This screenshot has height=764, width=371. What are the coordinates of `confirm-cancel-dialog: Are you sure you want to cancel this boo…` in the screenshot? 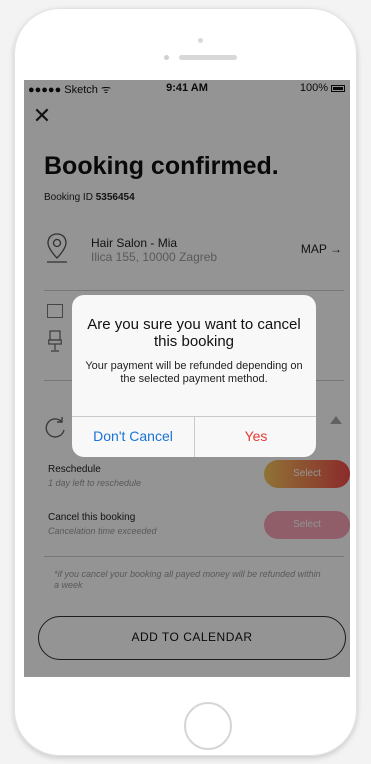 It's located at (194, 376).